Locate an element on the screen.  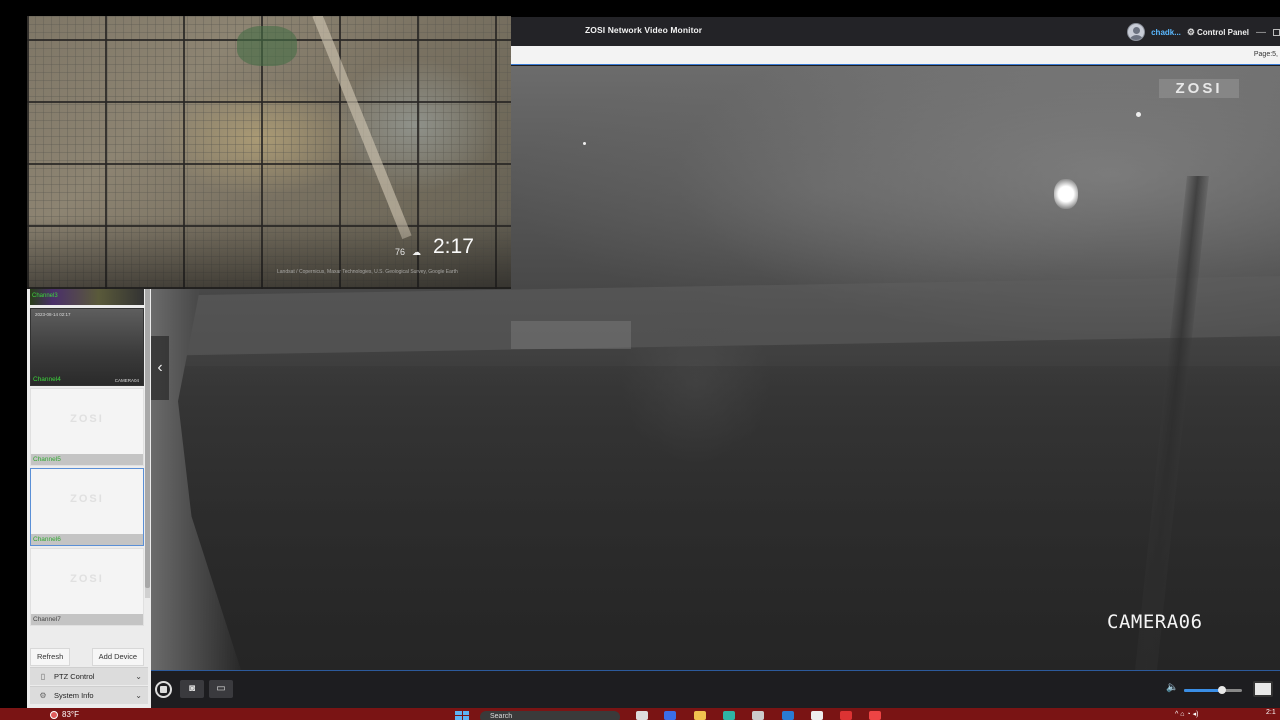
taskbar-weather: 83°F is located at coordinates (64, 714).